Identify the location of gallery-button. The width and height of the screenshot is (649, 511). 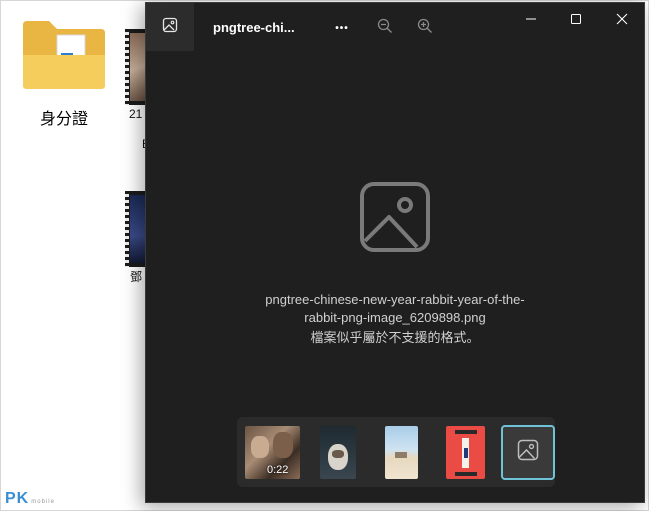
(170, 27).